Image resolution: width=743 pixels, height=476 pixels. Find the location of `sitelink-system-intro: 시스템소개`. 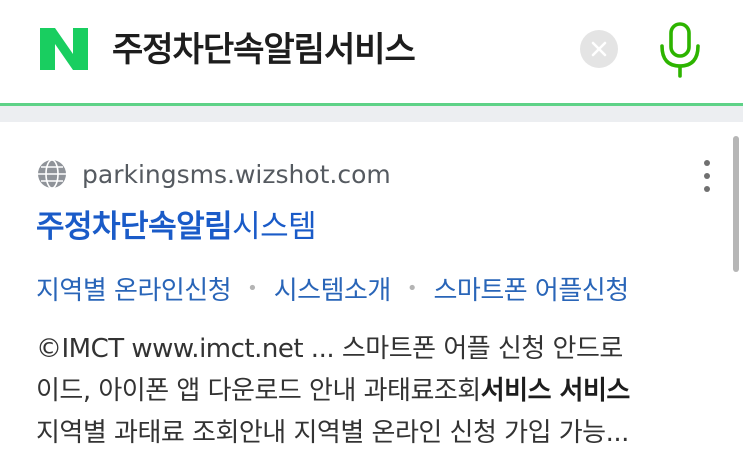

sitelink-system-intro: 시스템소개 is located at coordinates (333, 288).